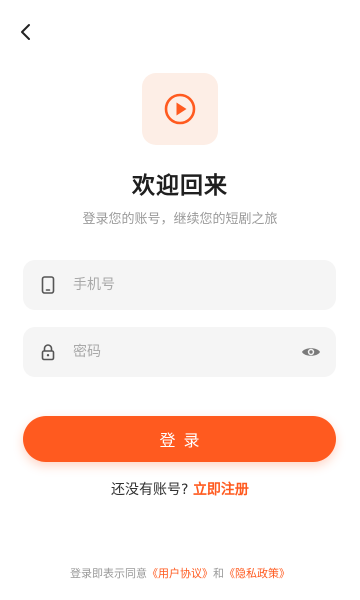  I want to click on phone-field, so click(179, 285).